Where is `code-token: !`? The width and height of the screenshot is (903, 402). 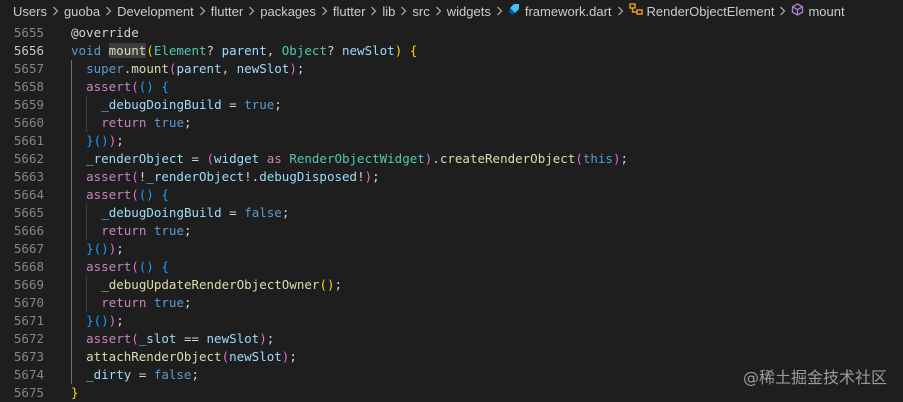
code-token: ! is located at coordinates (361, 176).